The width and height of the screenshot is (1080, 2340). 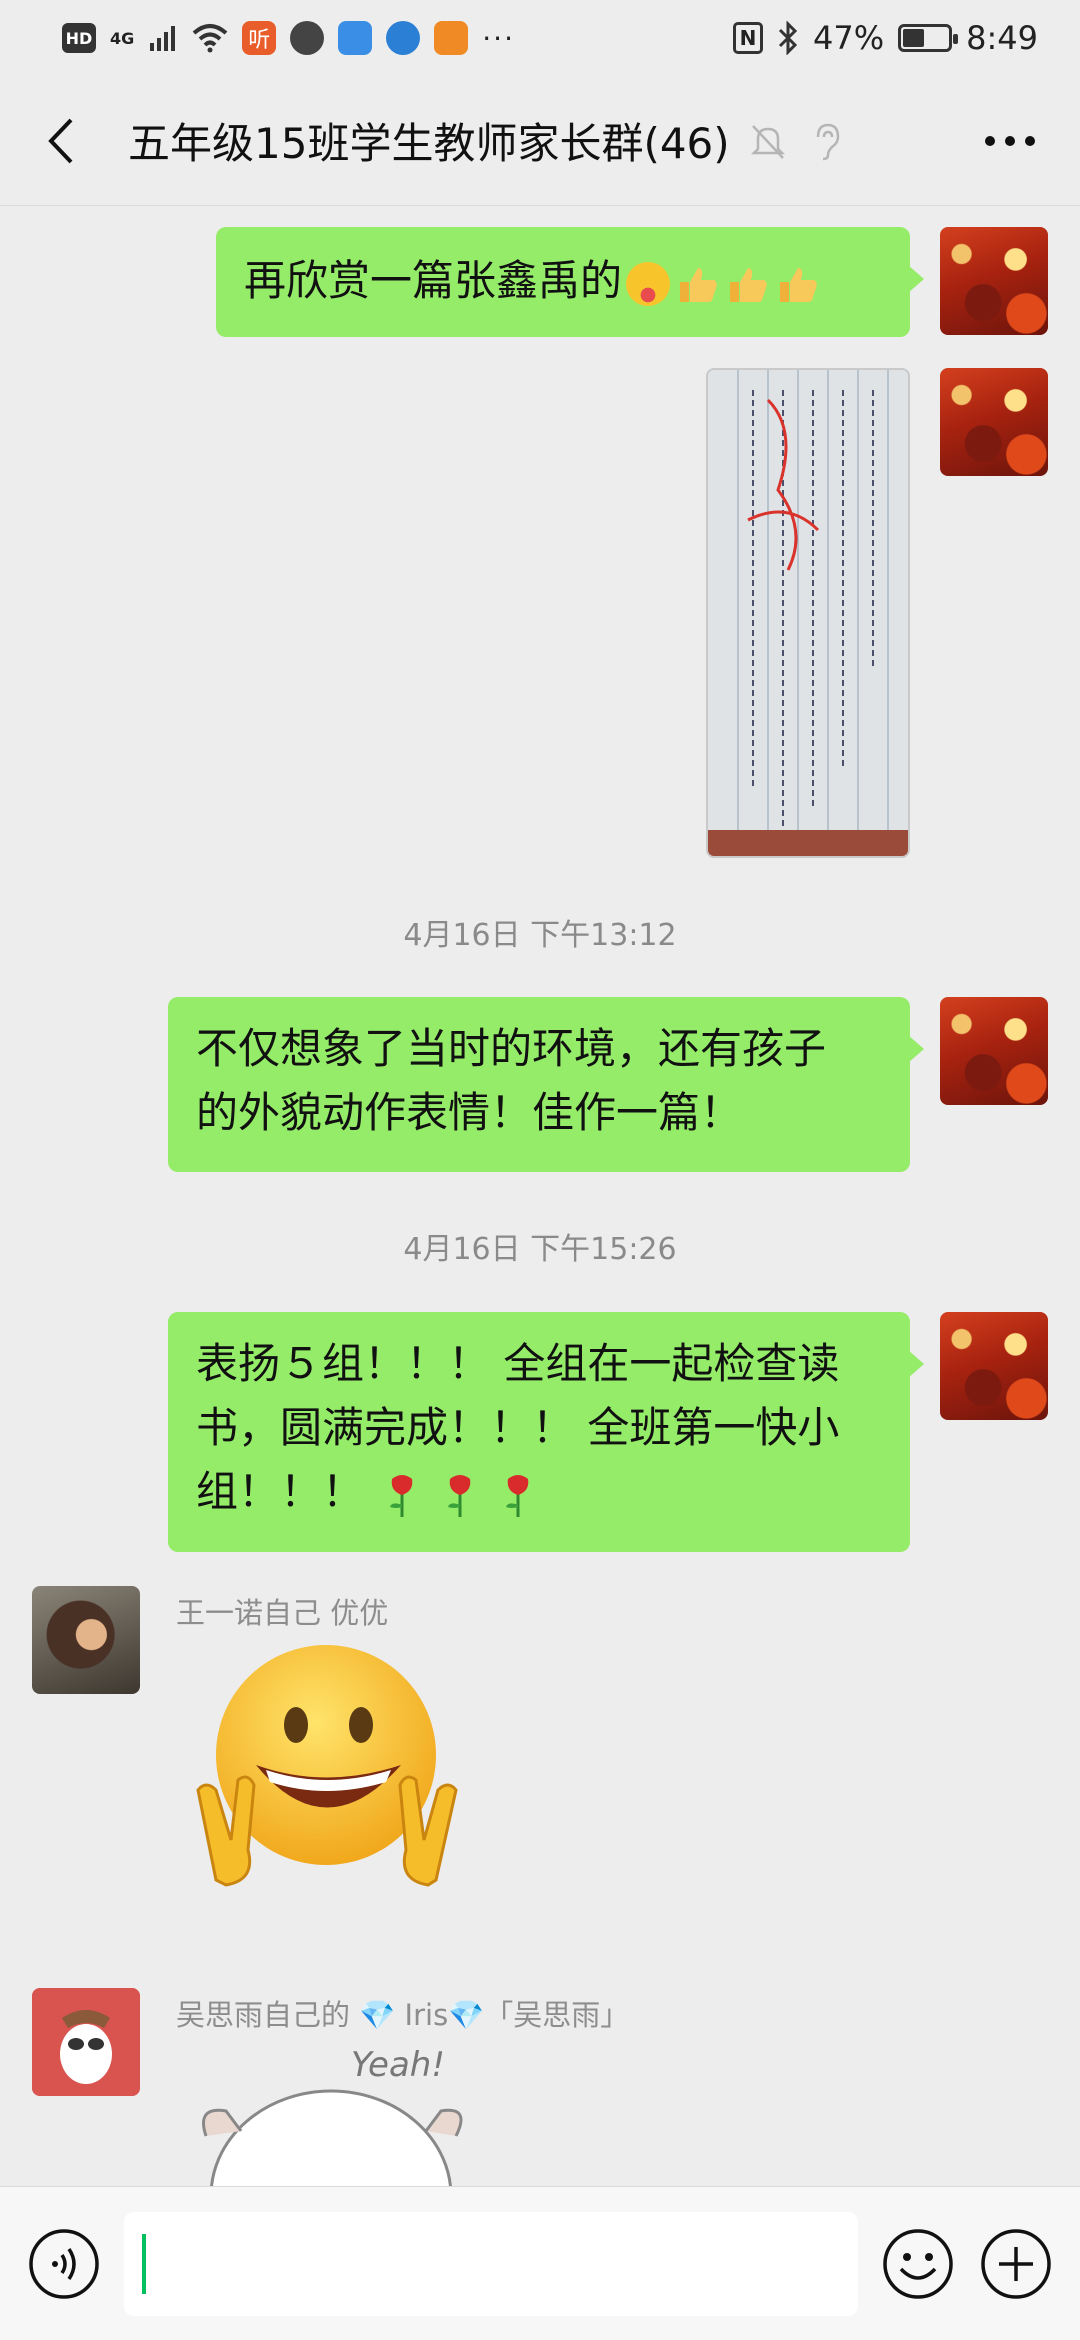 What do you see at coordinates (1002, 38) in the screenshot?
I see `clock: 8:49` at bounding box center [1002, 38].